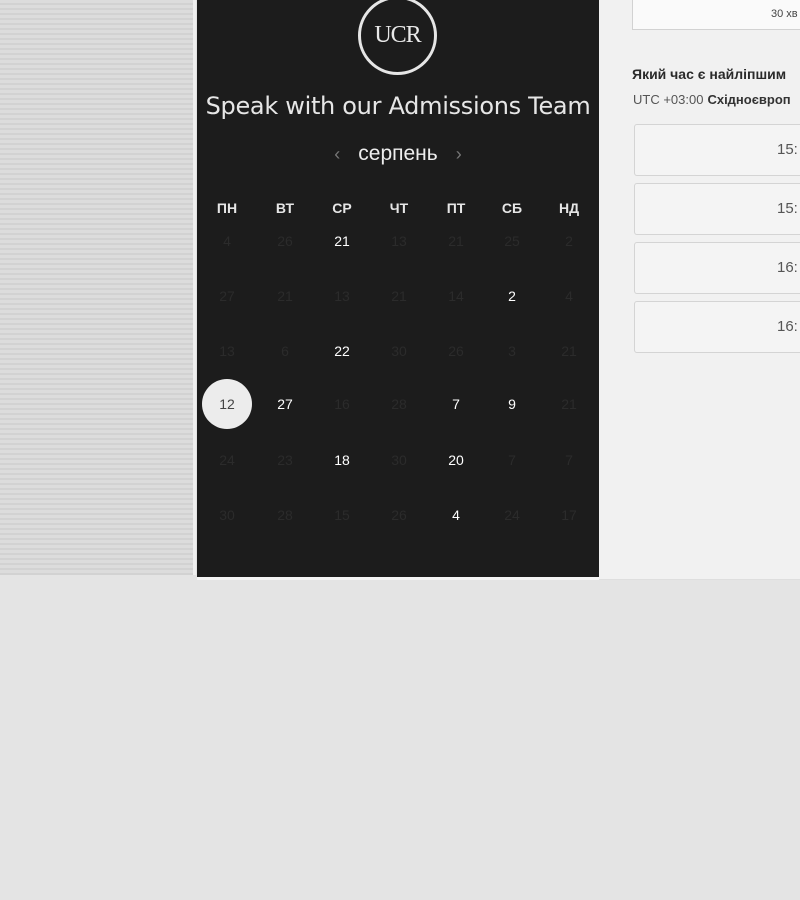 The width and height of the screenshot is (800, 900). Describe the element at coordinates (285, 460) in the screenshot. I see `calendar-day: 23` at that location.